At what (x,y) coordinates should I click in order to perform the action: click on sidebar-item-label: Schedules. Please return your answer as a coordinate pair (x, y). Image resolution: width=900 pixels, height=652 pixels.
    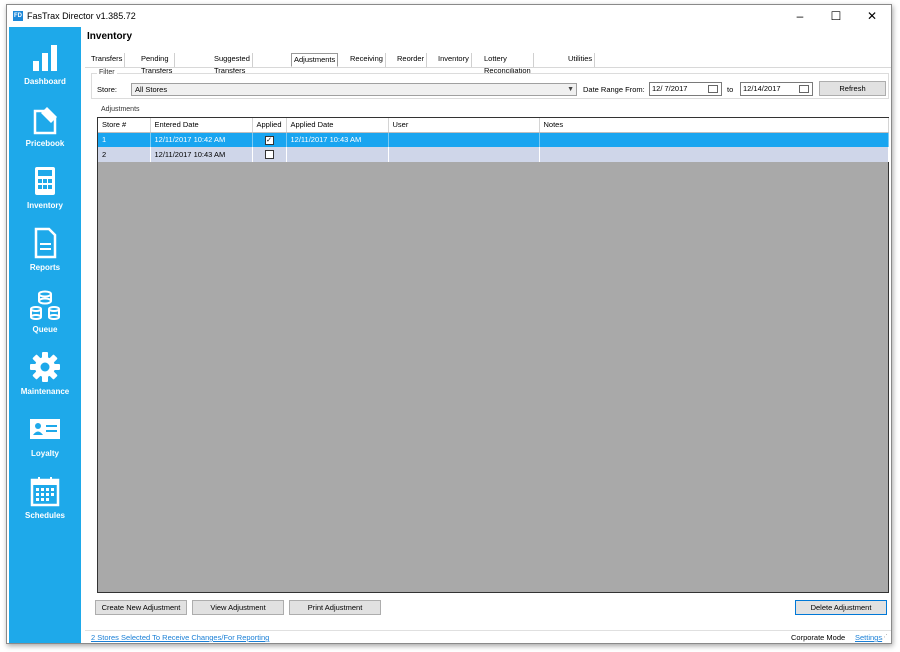
    Looking at the image, I should click on (44, 515).